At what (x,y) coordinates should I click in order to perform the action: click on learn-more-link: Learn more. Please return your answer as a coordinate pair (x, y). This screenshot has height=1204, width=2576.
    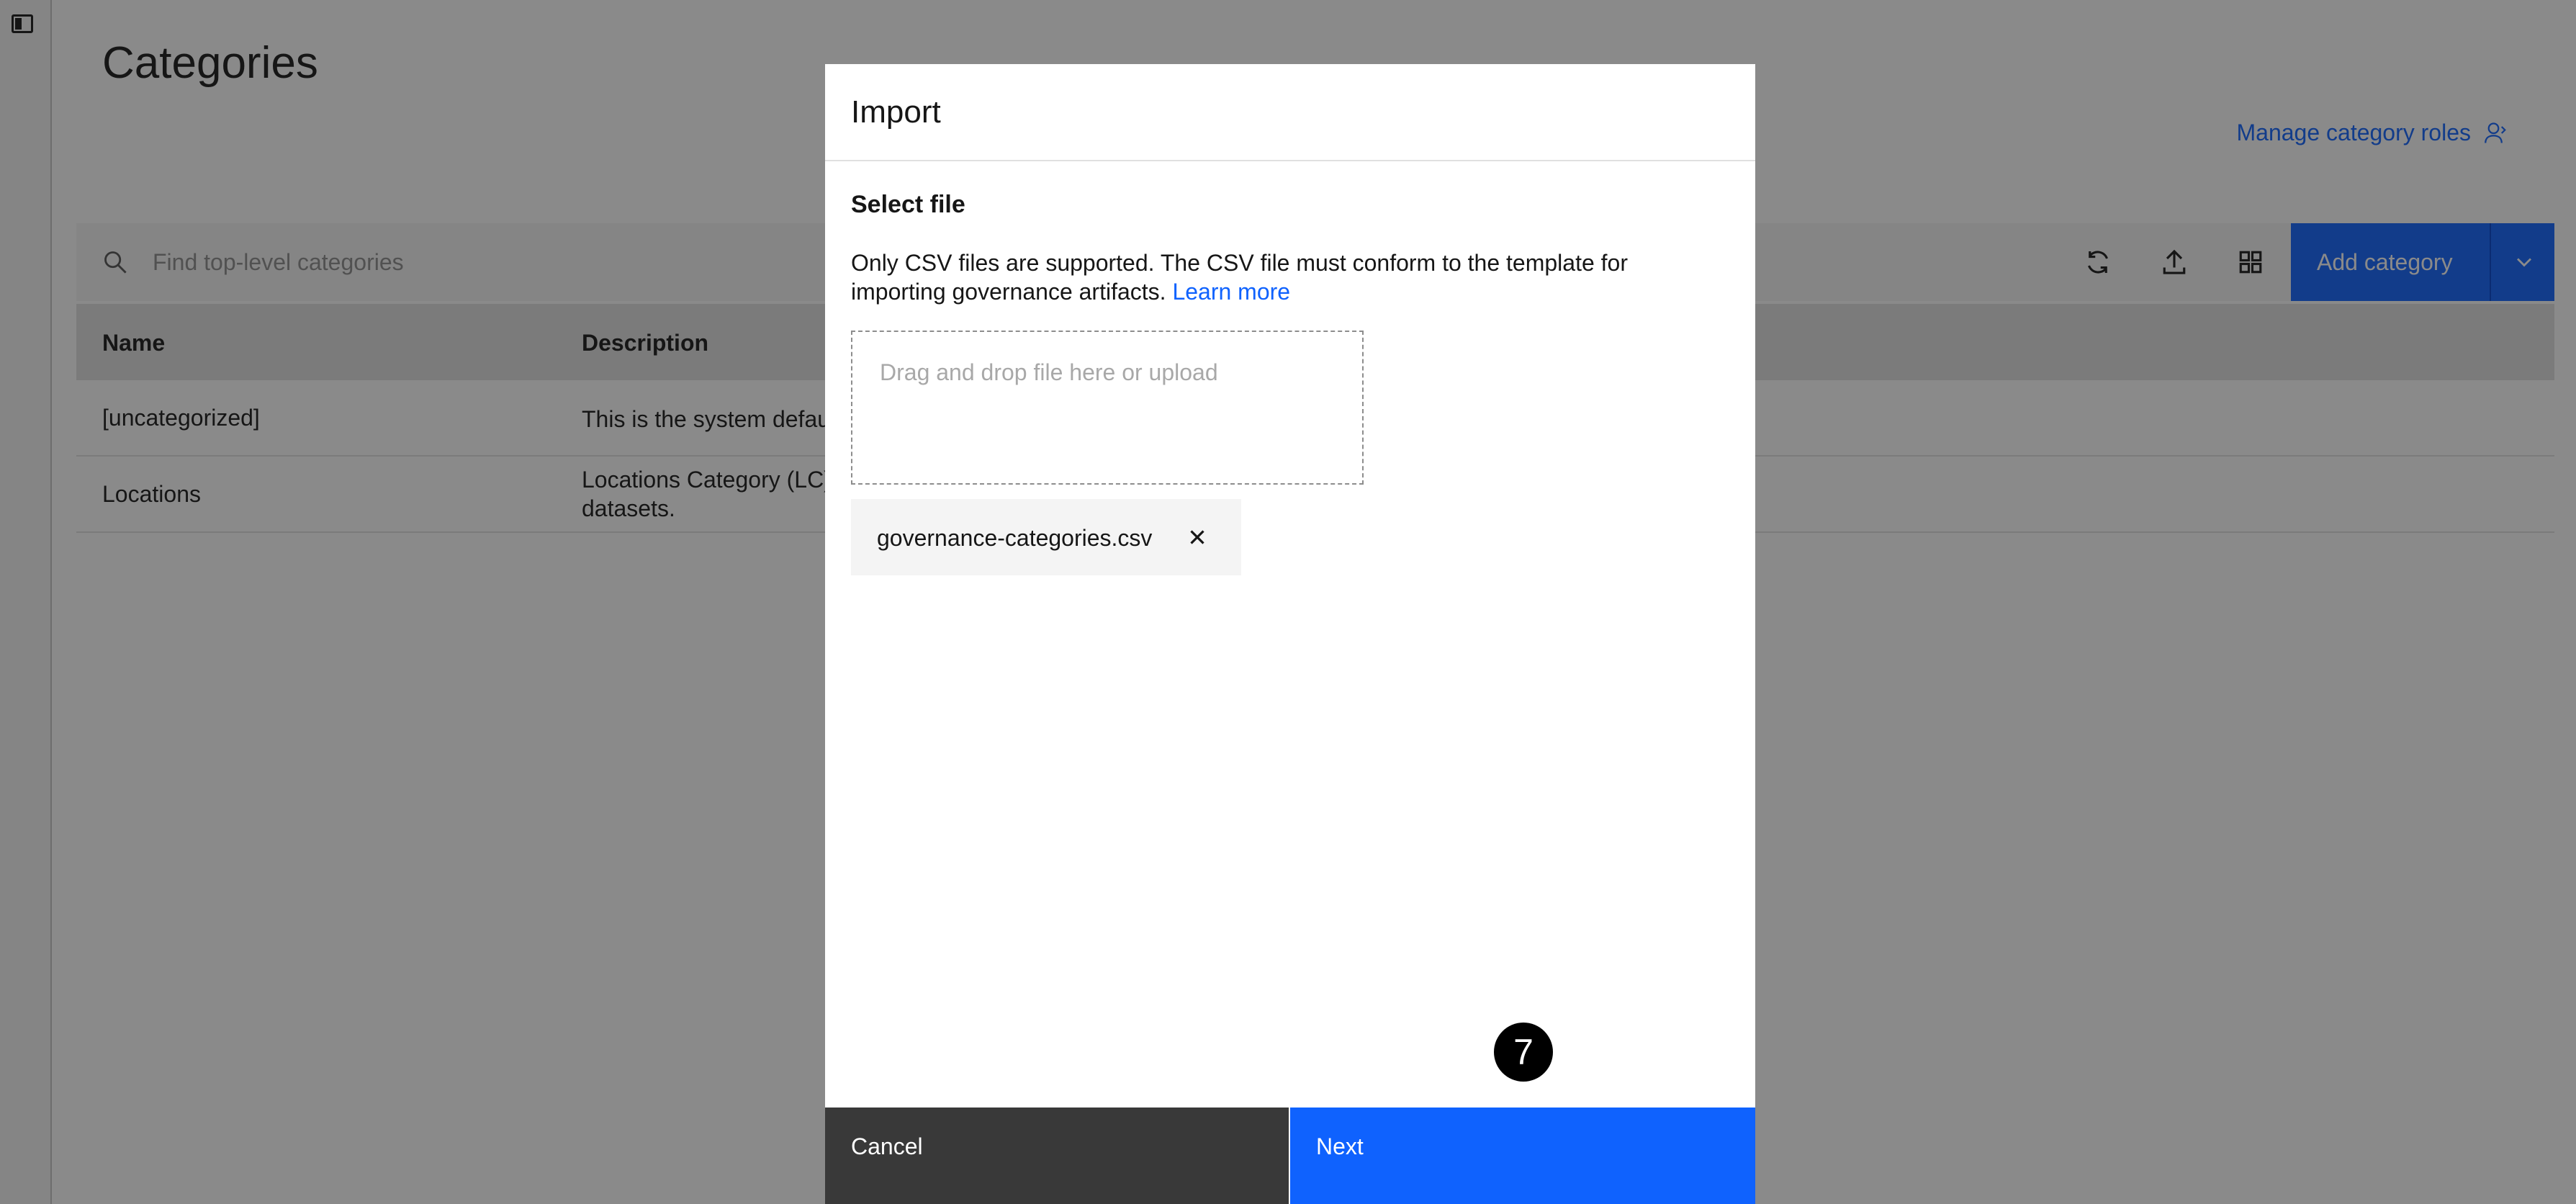
    Looking at the image, I should click on (1231, 292).